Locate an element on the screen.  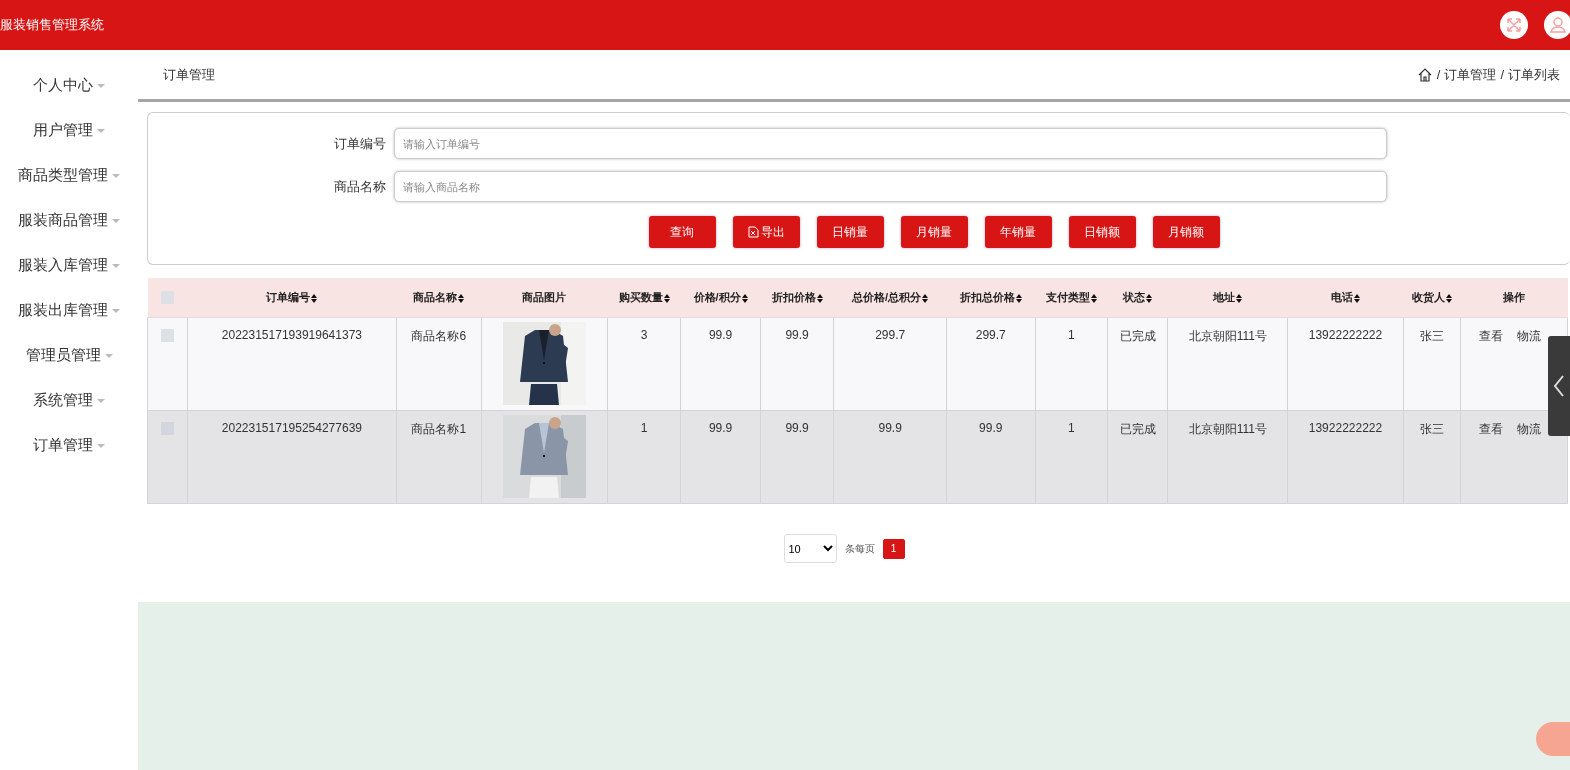
sortable-header: 折扣总价格 is located at coordinates (987, 297).